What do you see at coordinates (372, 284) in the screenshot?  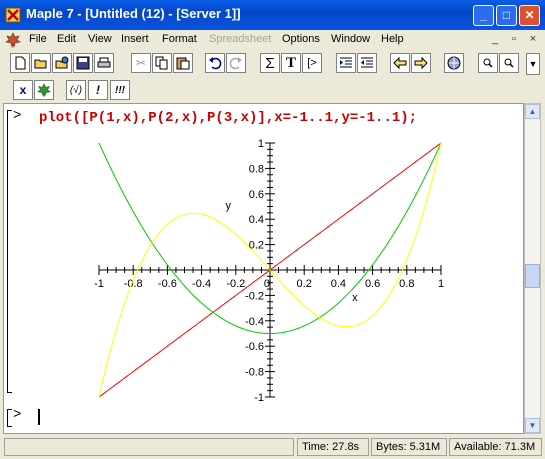 I see `x-tick-label: 0.6` at bounding box center [372, 284].